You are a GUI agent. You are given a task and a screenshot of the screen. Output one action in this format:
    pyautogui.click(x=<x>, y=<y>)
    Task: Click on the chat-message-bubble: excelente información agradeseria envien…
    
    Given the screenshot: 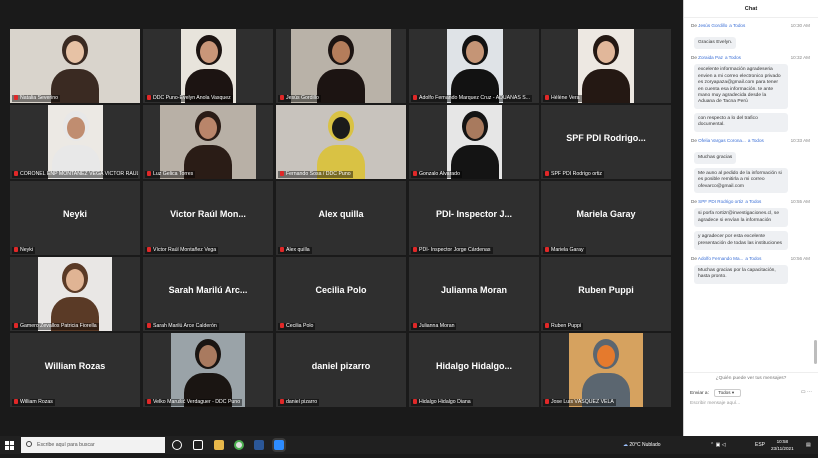 What is the action you would take?
    pyautogui.click(x=741, y=86)
    